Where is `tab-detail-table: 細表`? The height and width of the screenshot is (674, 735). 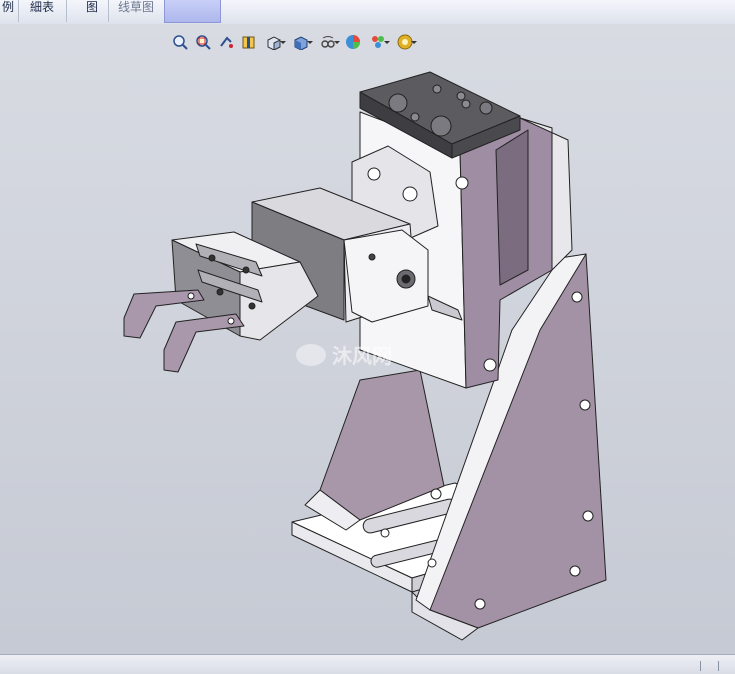
tab-detail-table: 細表 is located at coordinates (42, 11).